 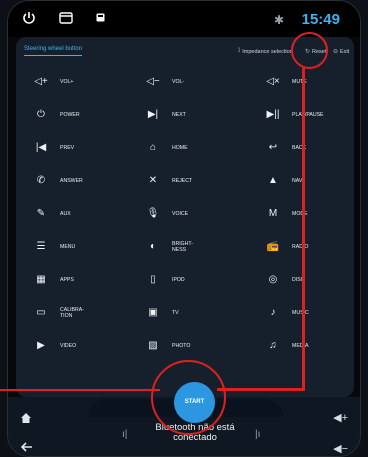 I want to click on steering-button-menu: ☰ MENU, so click(x=54, y=247).